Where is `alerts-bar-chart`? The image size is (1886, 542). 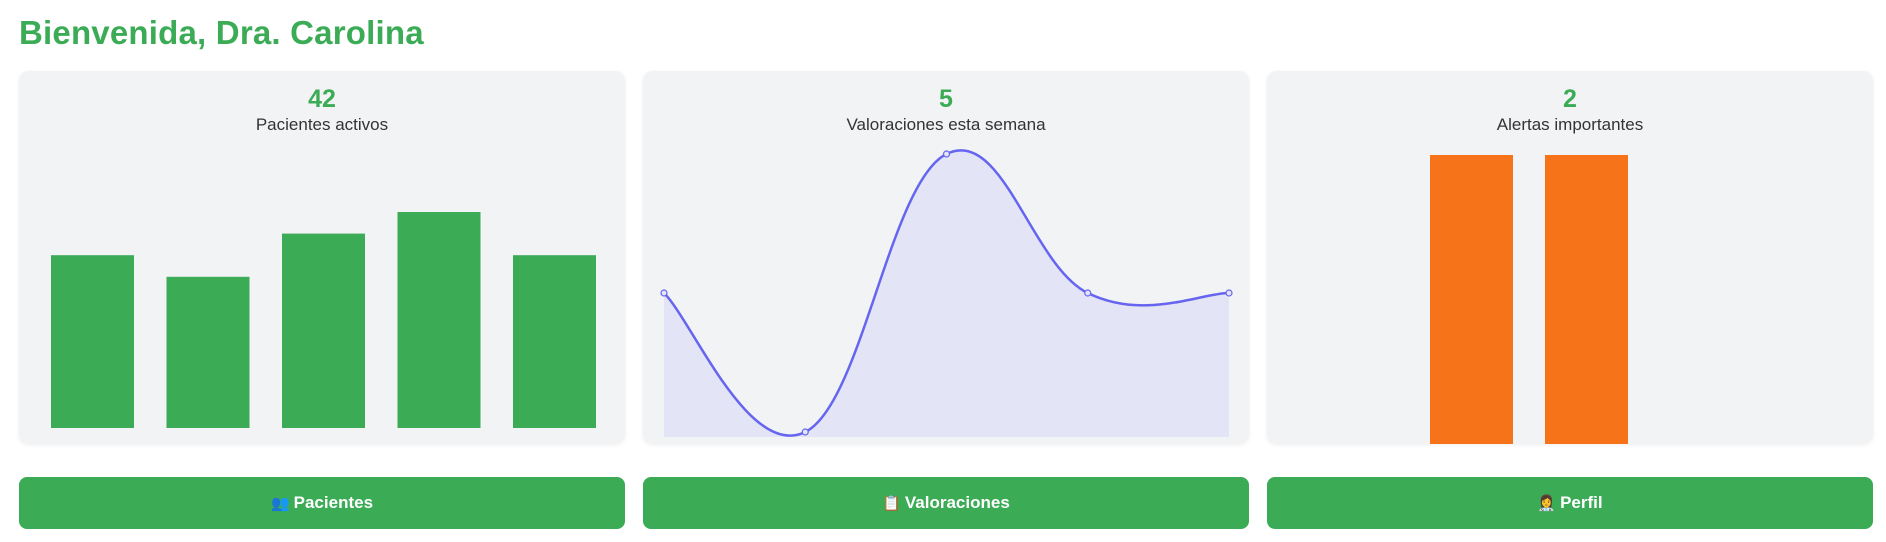
alerts-bar-chart is located at coordinates (1529, 299).